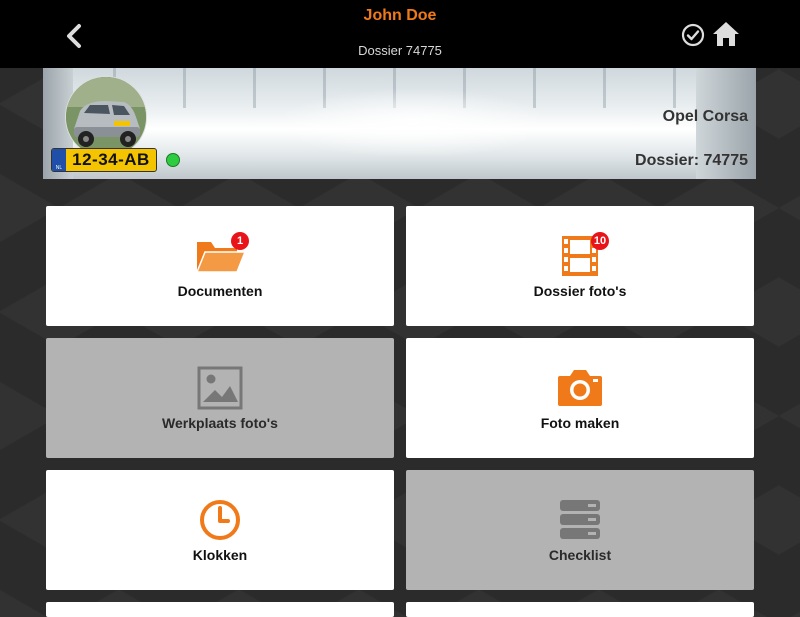  I want to click on top-bar: John Doe Dossier 74775, so click(400, 34).